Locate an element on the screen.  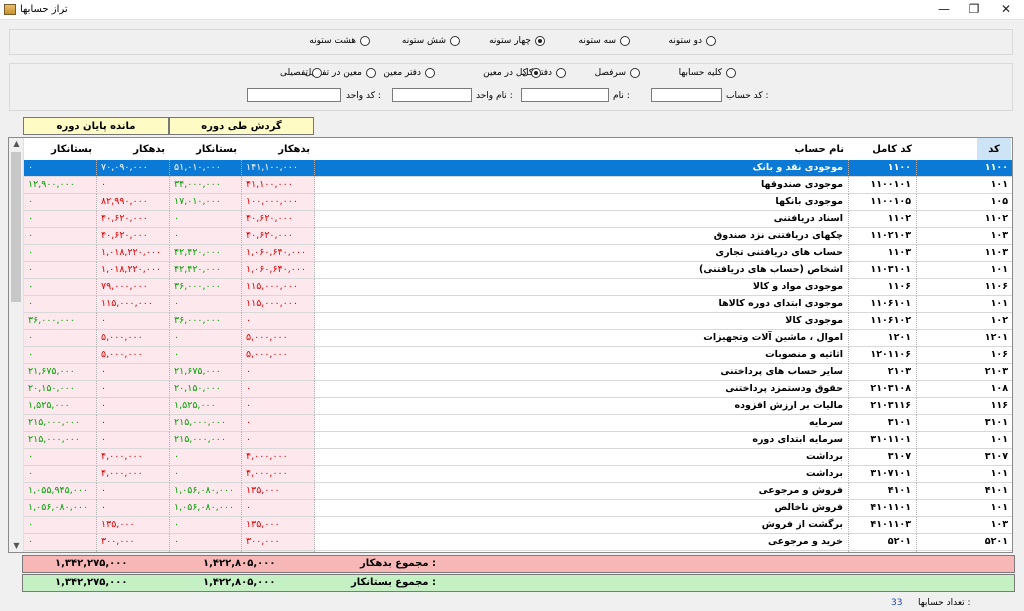
account-name-cell: موجودی ابتدای دوره کالاها is located at coordinates (582, 304).